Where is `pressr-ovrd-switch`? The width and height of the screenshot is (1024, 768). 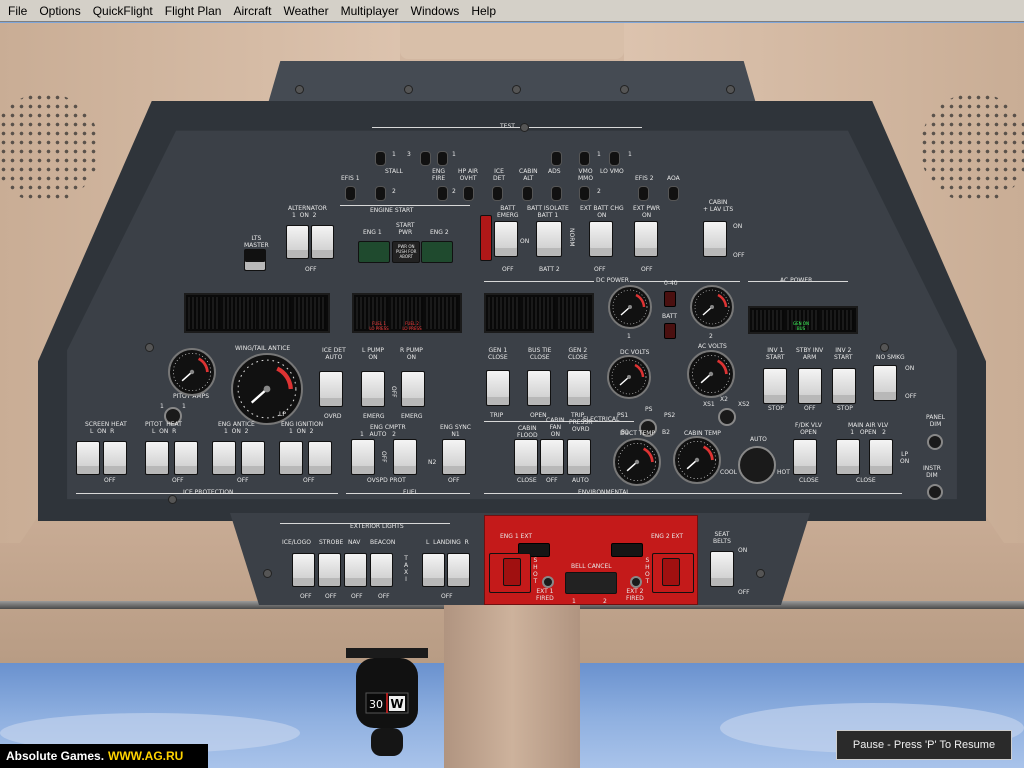
pressr-ovrd-switch is located at coordinates (579, 457).